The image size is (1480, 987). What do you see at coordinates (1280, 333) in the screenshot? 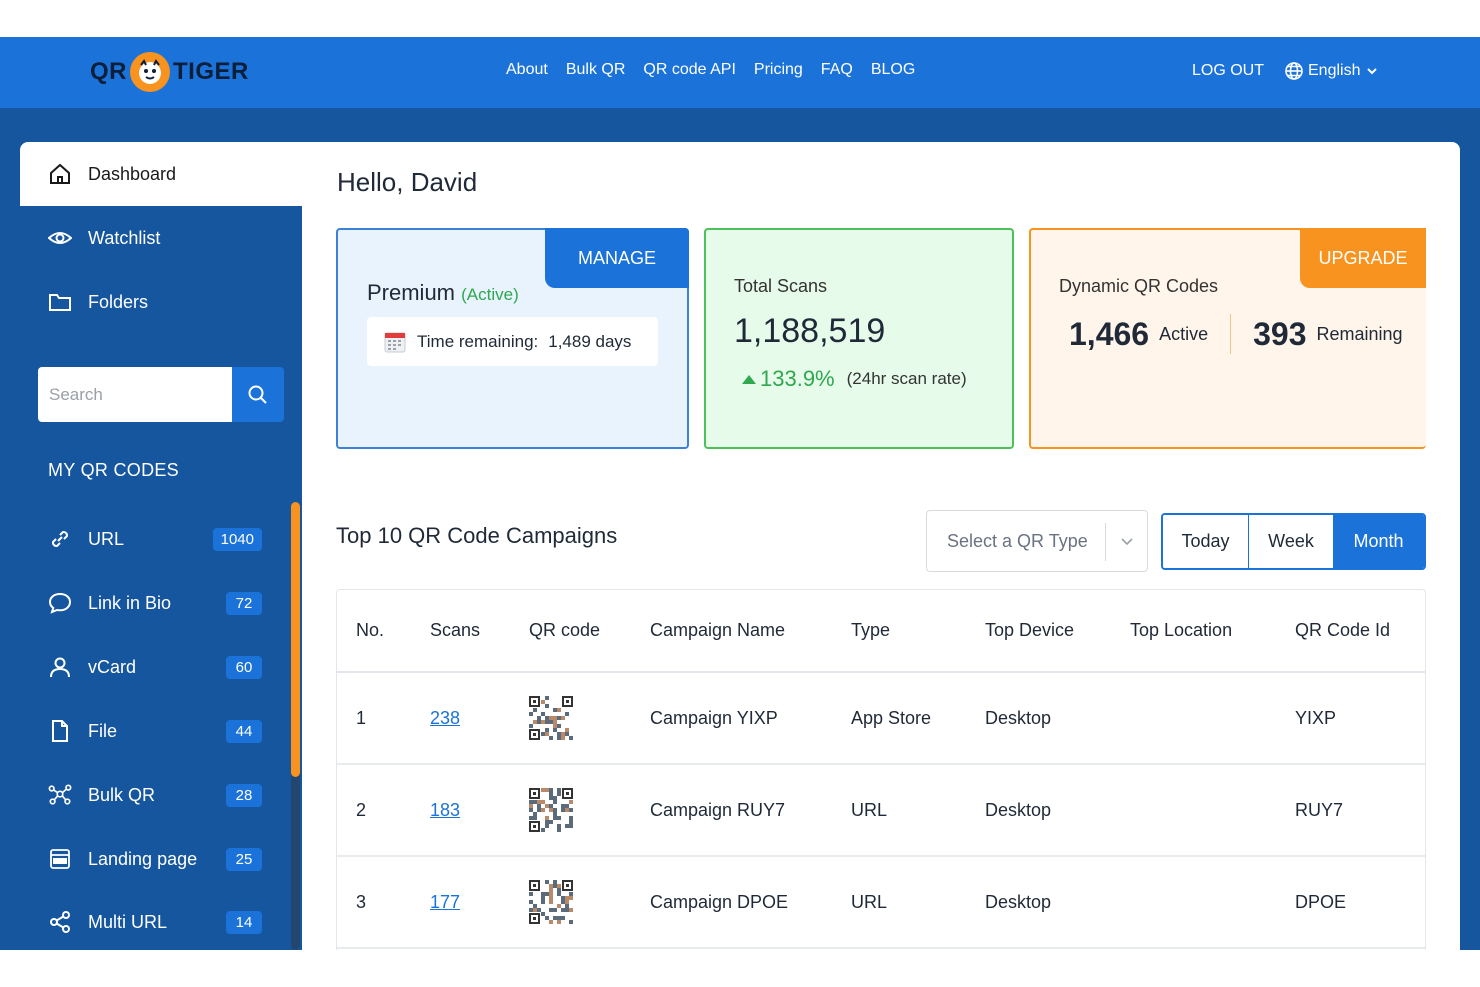
I see `remaining-count: 393` at bounding box center [1280, 333].